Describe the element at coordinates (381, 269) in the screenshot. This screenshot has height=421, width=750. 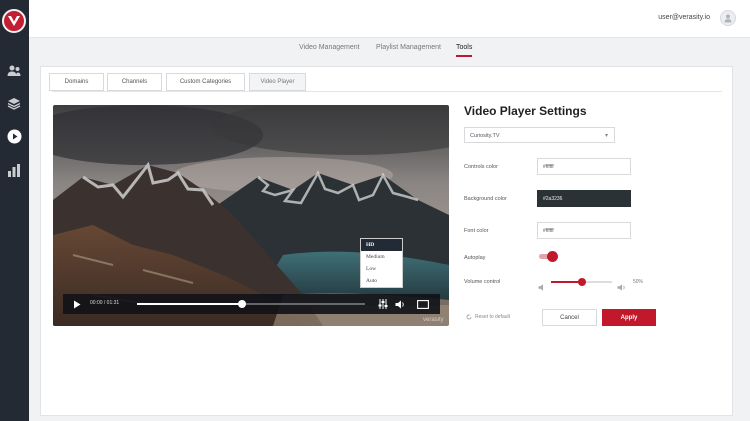
I see `quality-option-low: Low` at that location.